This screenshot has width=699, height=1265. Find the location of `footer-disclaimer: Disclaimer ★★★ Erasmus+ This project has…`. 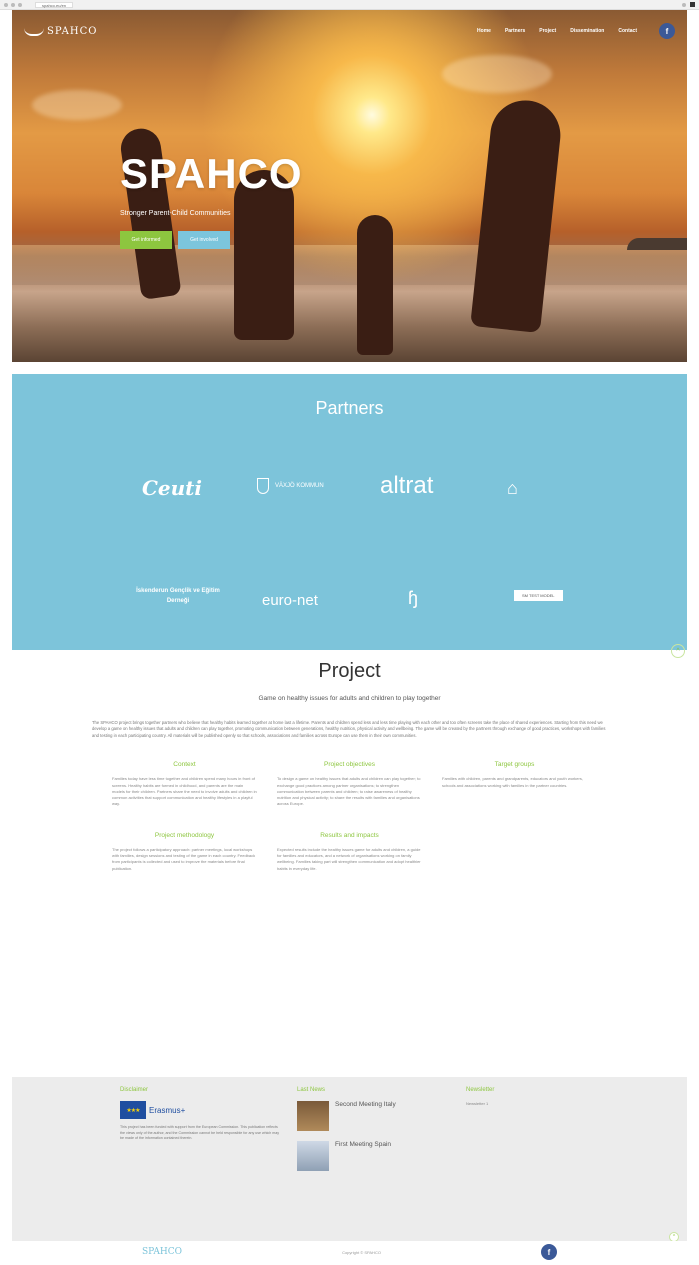

footer-disclaimer: Disclaimer ★★★ Erasmus+ This project has… is located at coordinates (201, 1164).